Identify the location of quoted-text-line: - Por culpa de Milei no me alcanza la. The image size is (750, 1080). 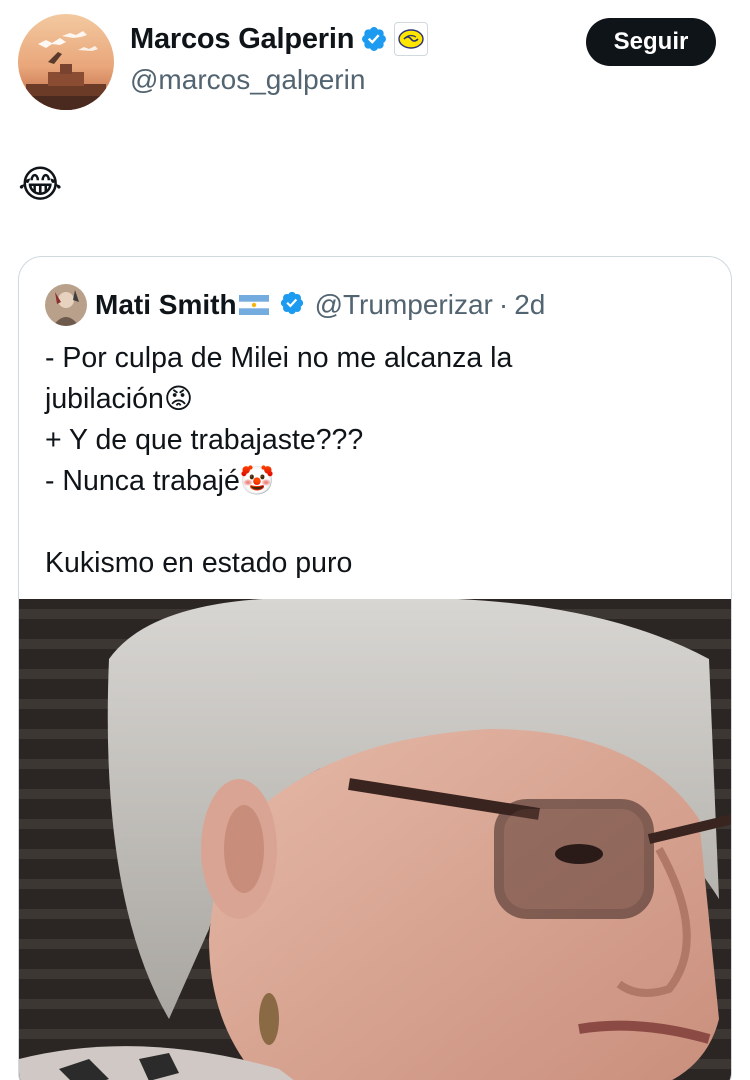
(375, 357).